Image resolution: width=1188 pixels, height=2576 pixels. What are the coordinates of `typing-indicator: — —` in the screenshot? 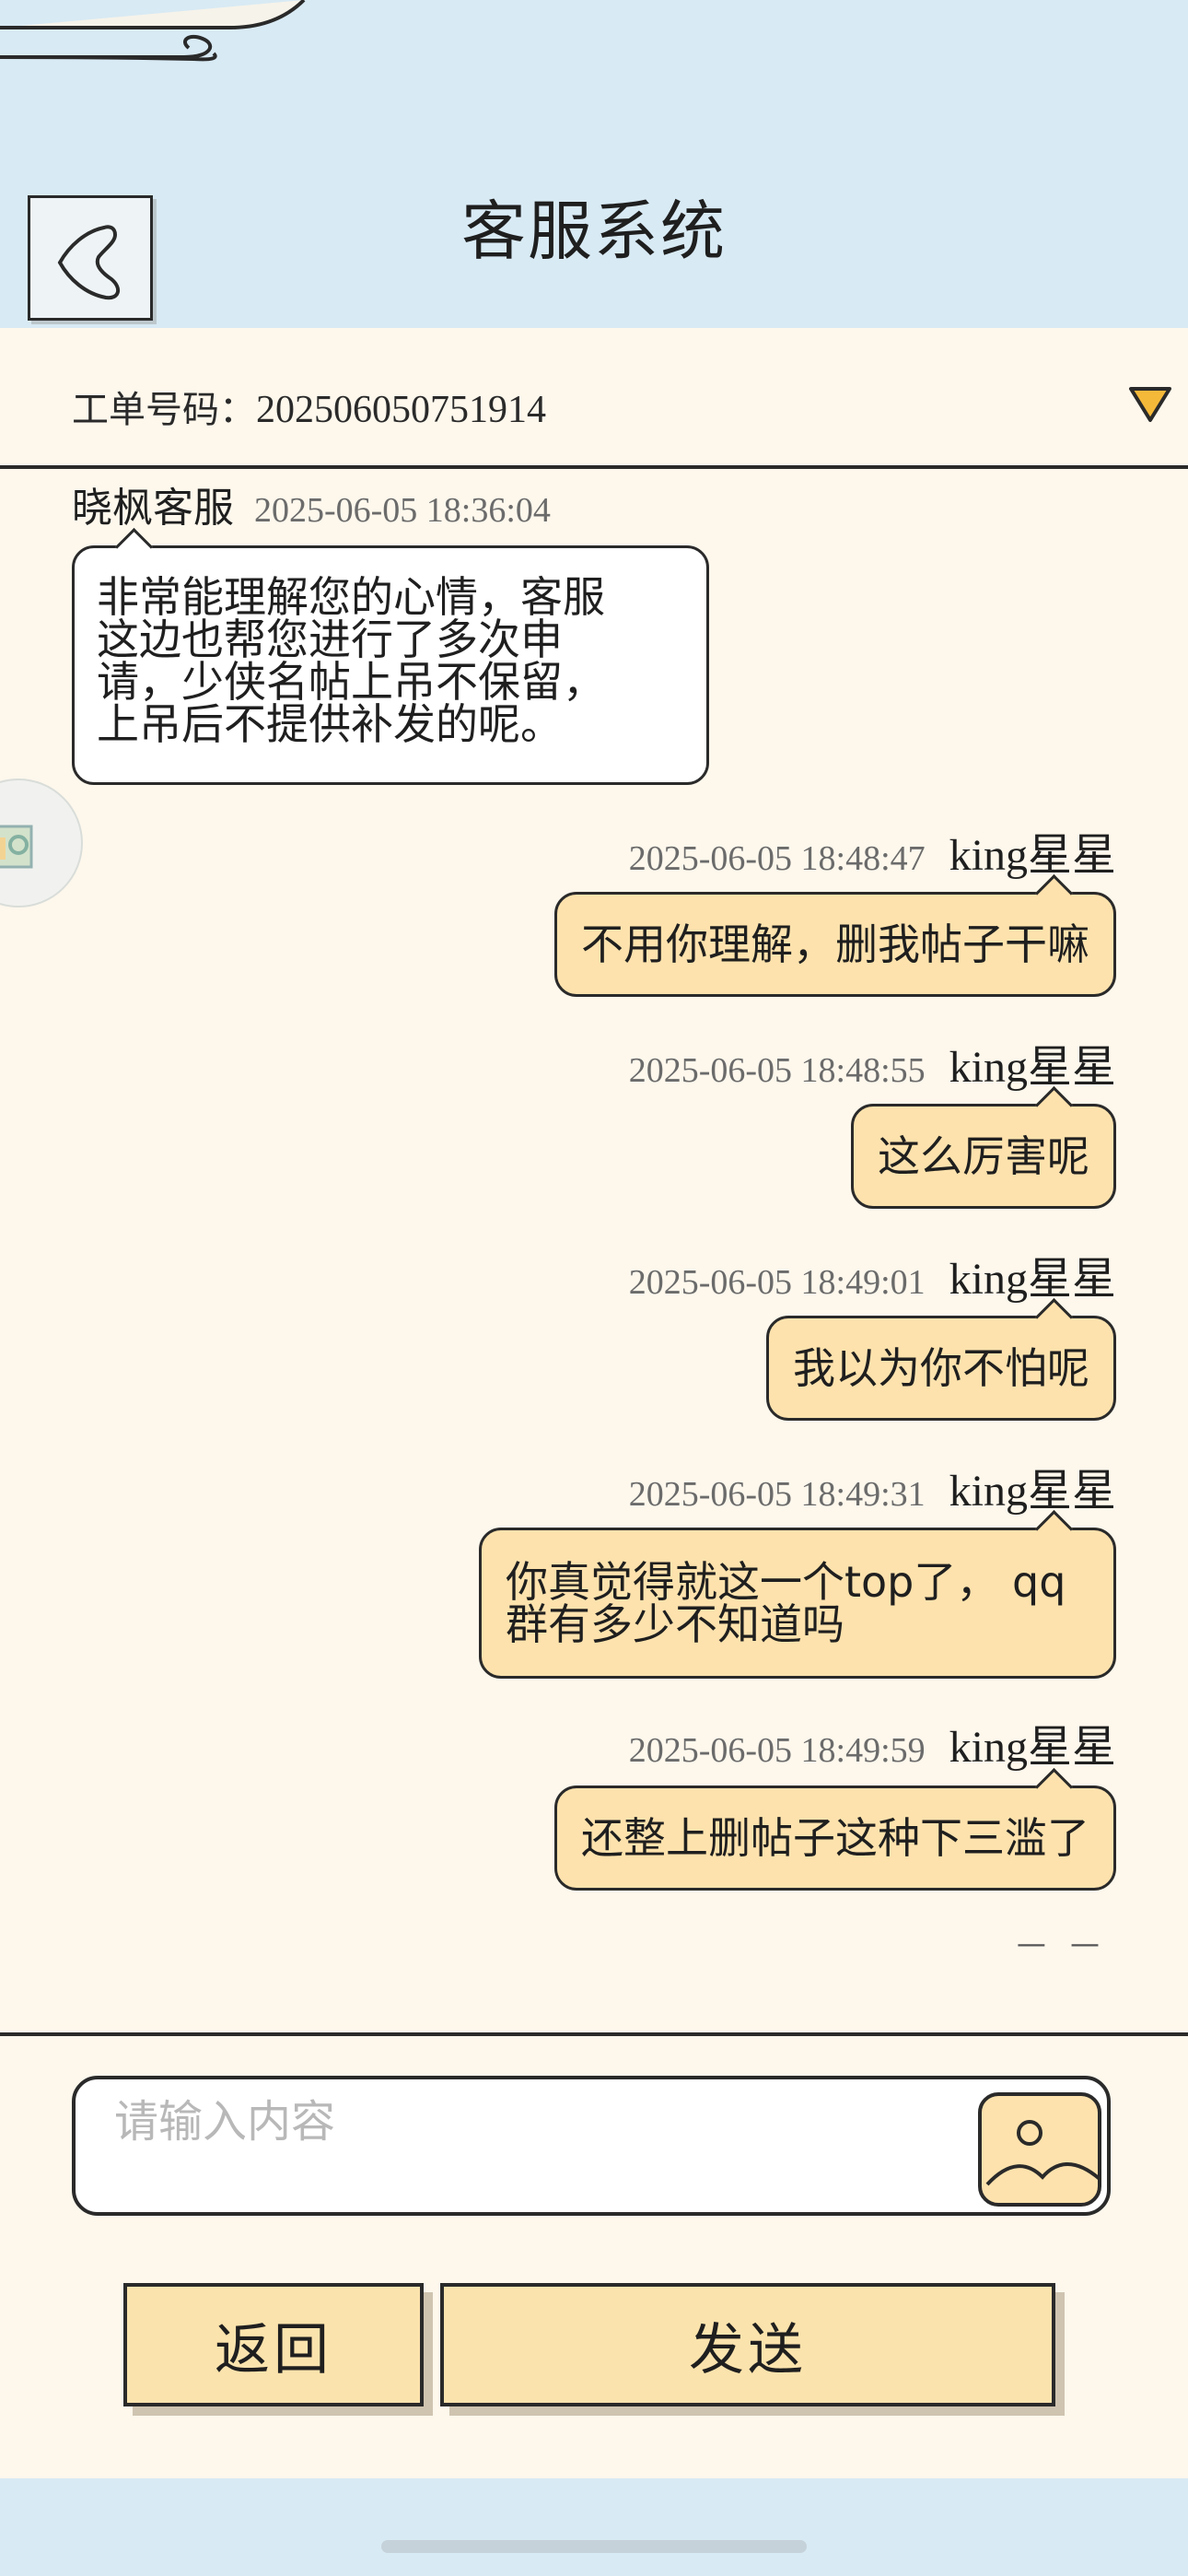 It's located at (1061, 1943).